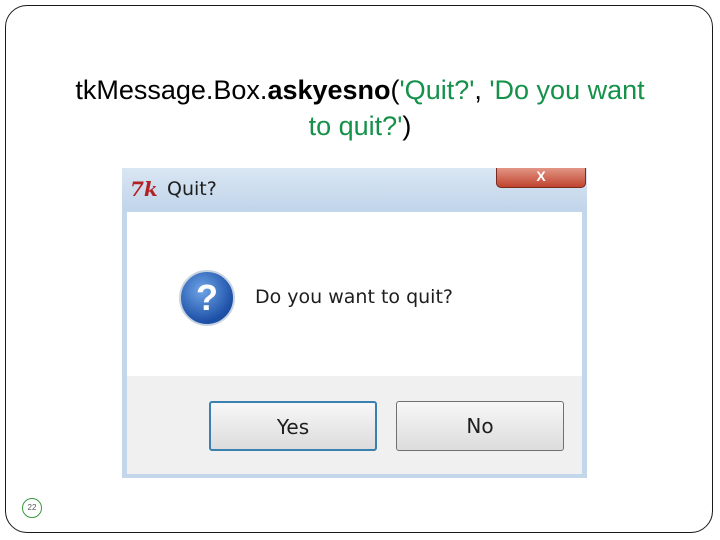 The width and height of the screenshot is (720, 540). Describe the element at coordinates (480, 426) in the screenshot. I see `no-button: No` at that location.